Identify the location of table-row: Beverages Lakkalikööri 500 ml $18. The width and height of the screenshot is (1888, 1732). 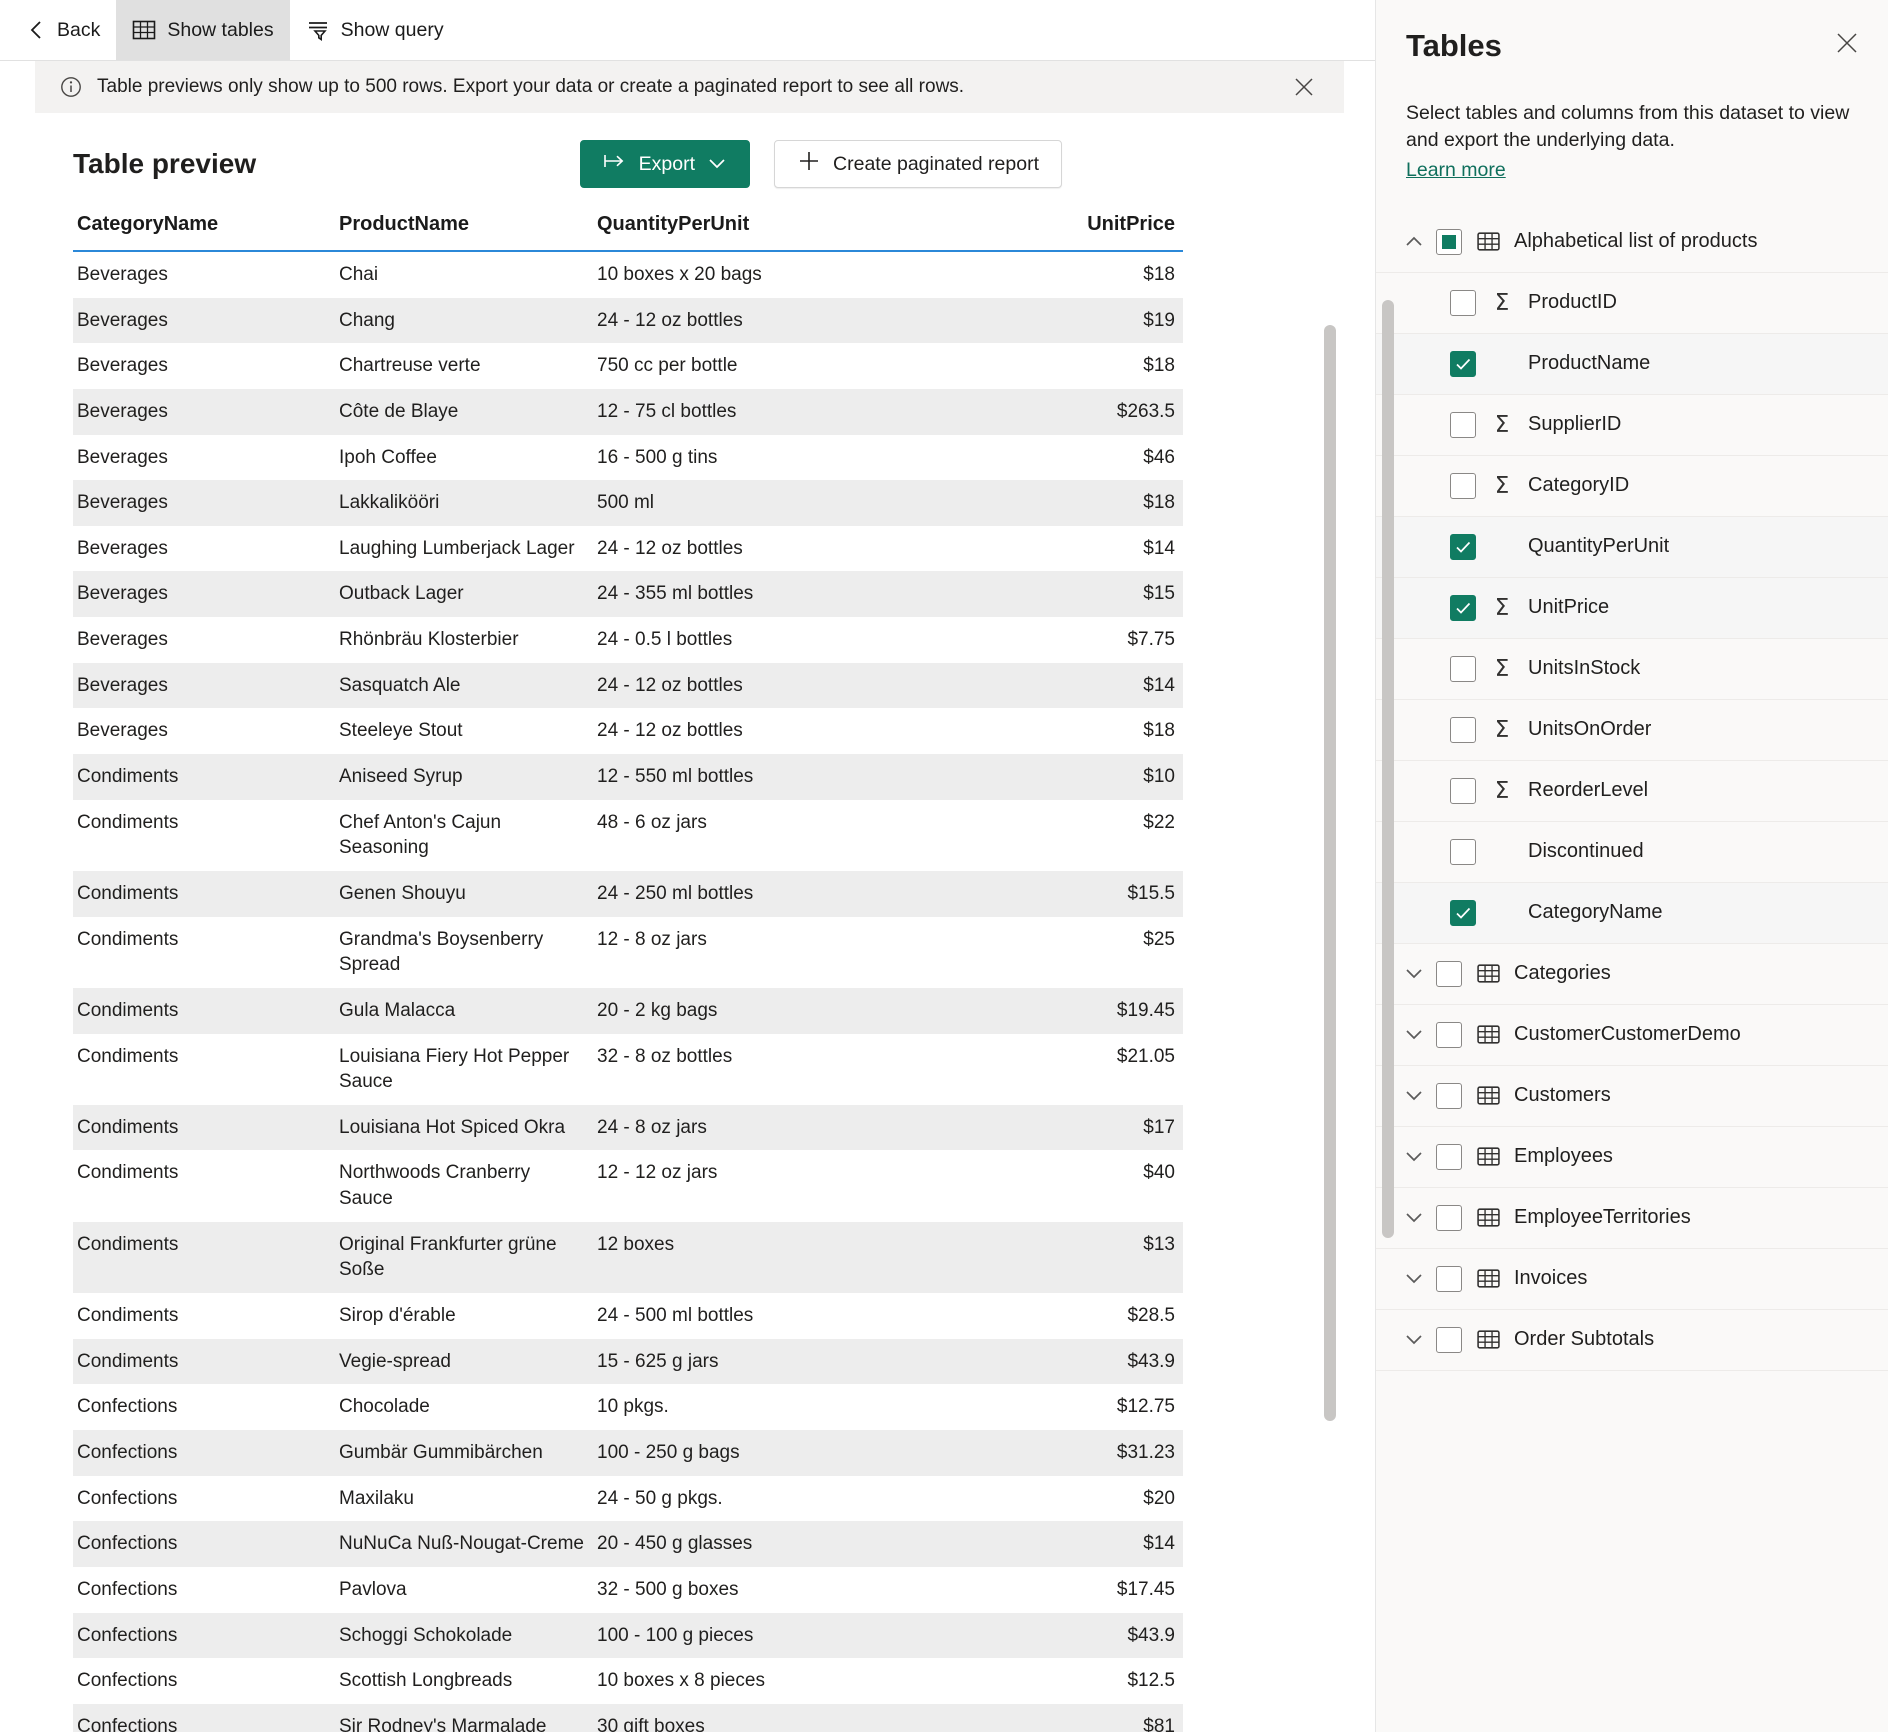
(628, 503).